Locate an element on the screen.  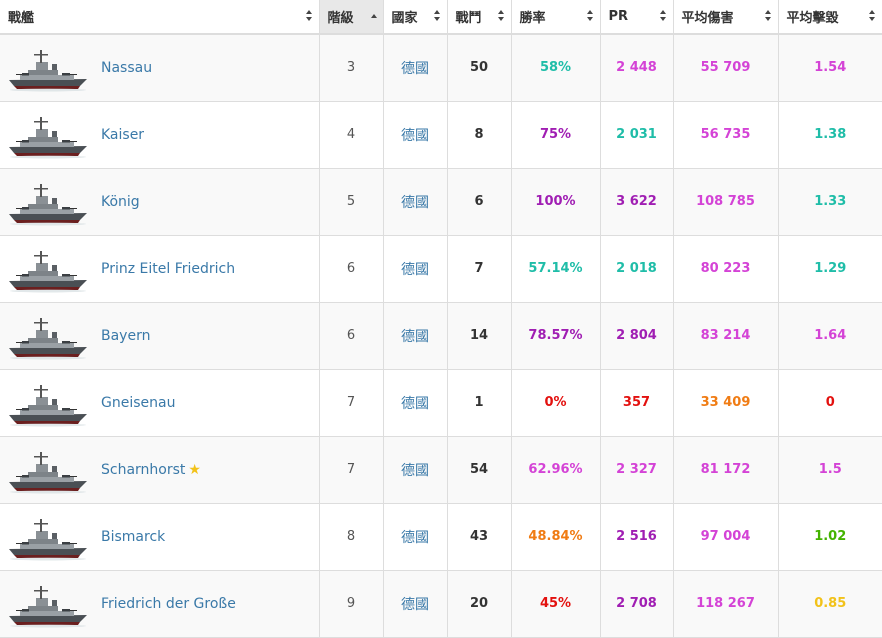
battles-cell: 43 is located at coordinates (479, 536).